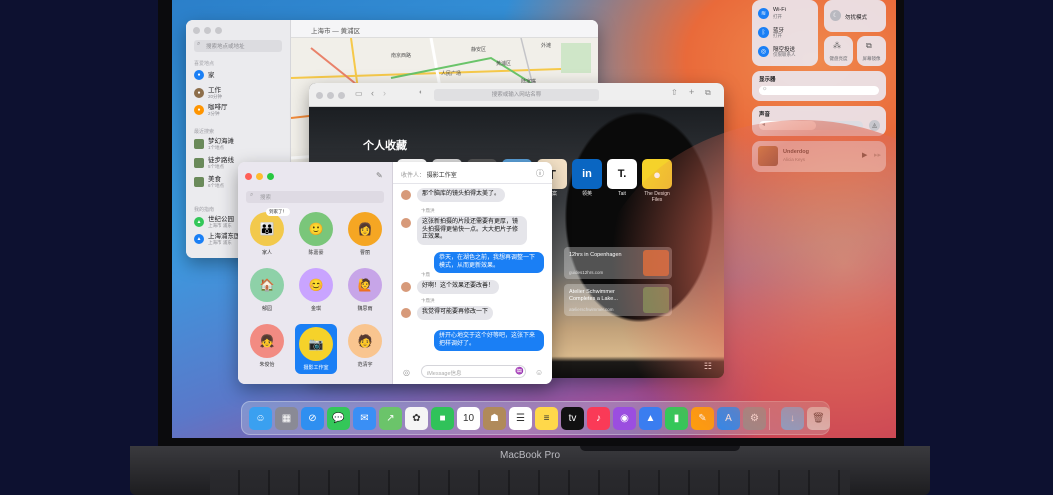 The image size is (1053, 495). I want to click on dock-app-store-icon: A, so click(728, 418).